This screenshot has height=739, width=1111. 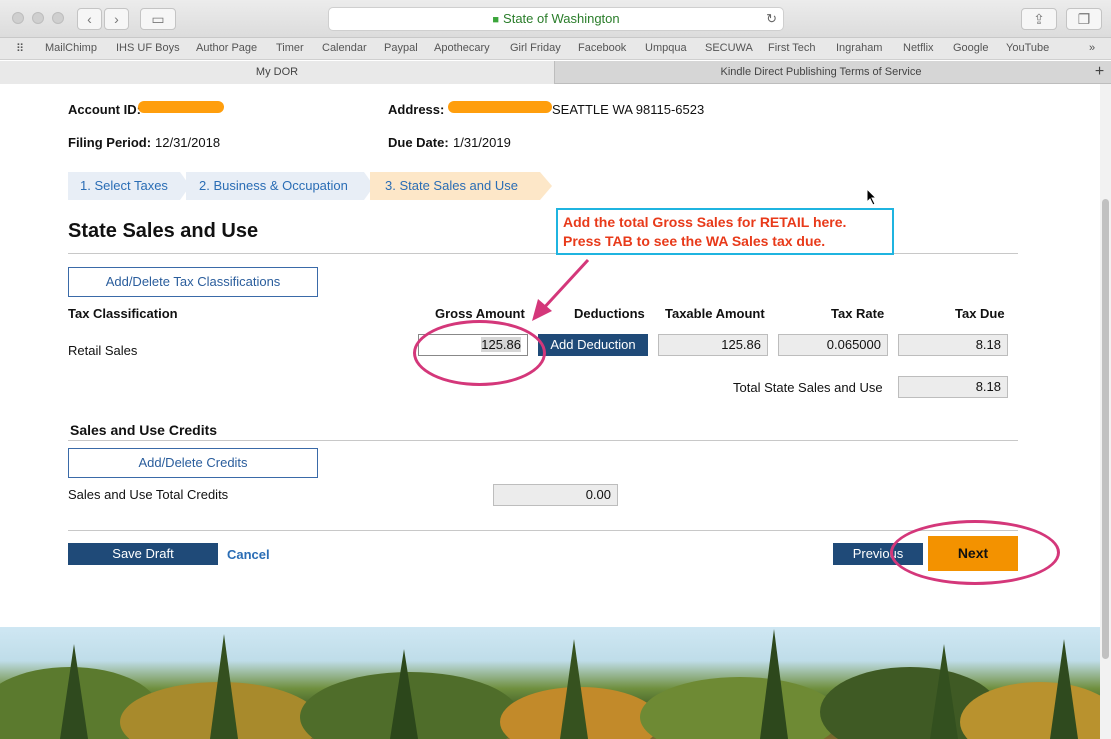 What do you see at coordinates (277, 72) in the screenshot?
I see `tab-my-dor: My DOR` at bounding box center [277, 72].